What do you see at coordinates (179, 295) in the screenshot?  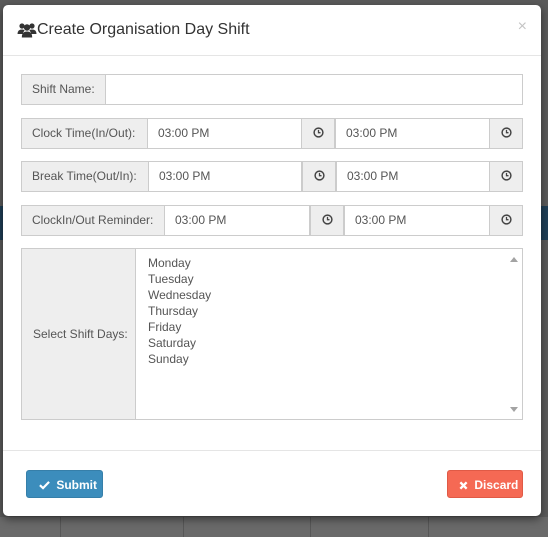 I see `day-option-wednesday: Wednesday` at bounding box center [179, 295].